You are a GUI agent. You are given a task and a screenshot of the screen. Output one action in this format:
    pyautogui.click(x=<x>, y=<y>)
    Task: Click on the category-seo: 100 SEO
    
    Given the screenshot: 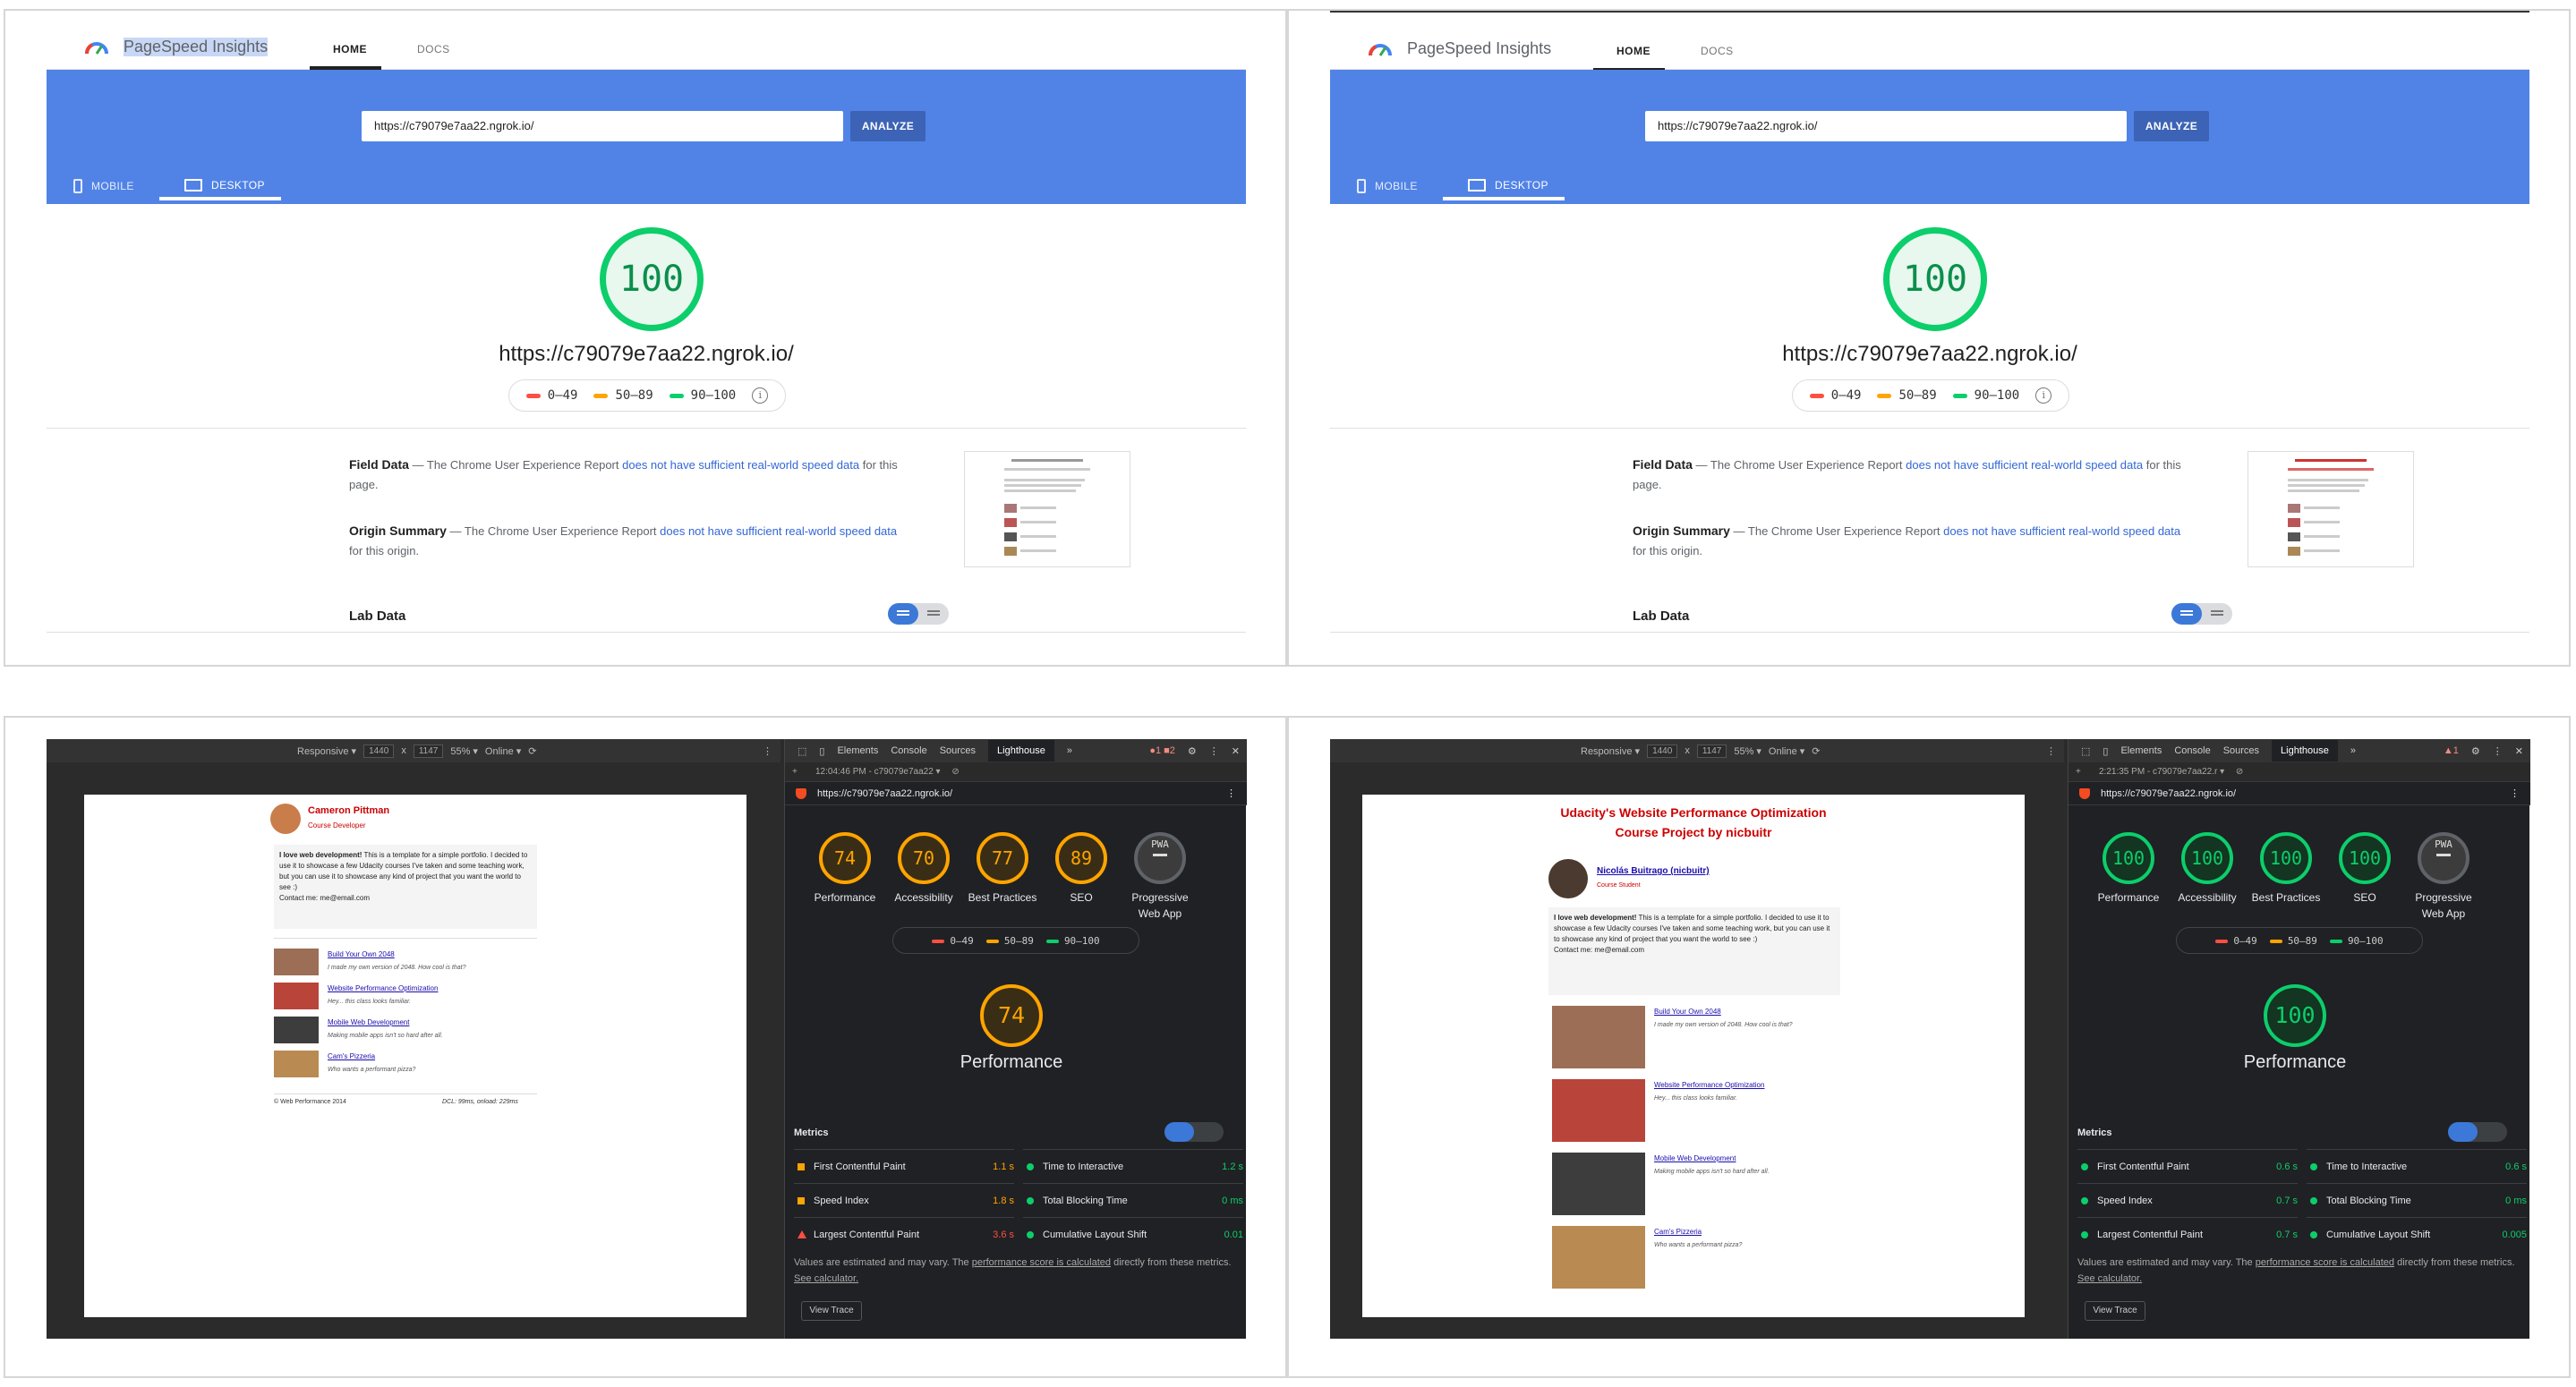 What is the action you would take?
    pyautogui.click(x=2364, y=869)
    